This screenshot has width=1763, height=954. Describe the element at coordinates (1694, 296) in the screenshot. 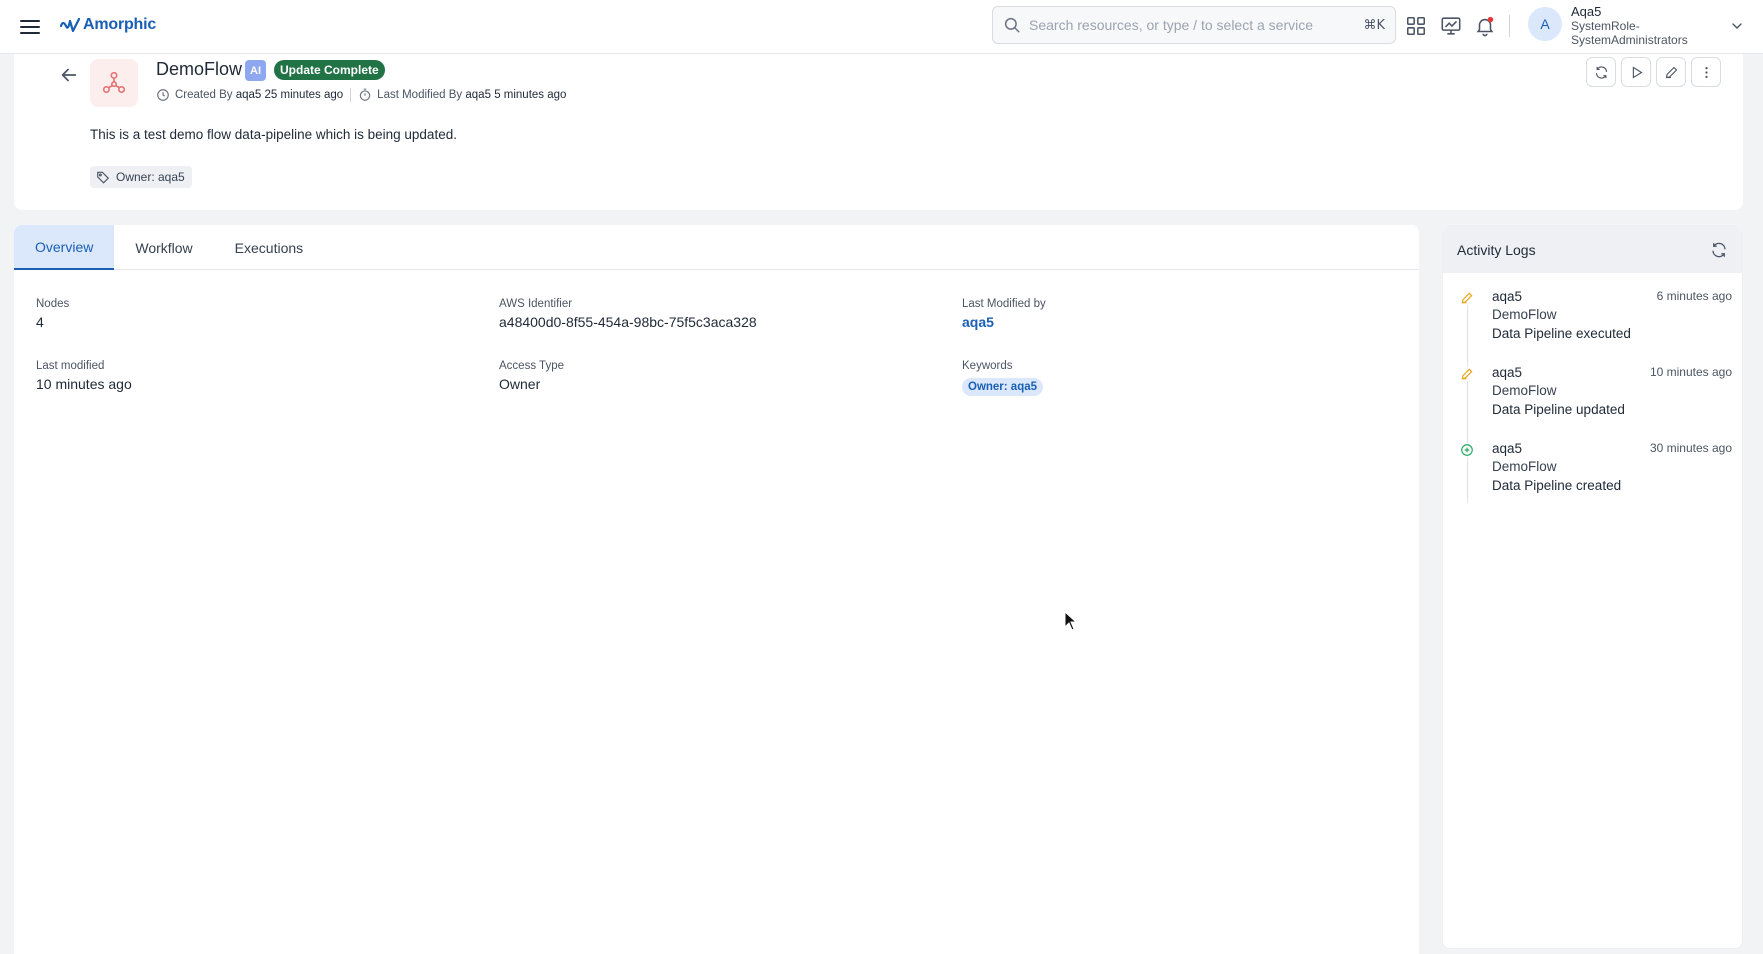

I see `log-time: 6 minutes ago` at that location.